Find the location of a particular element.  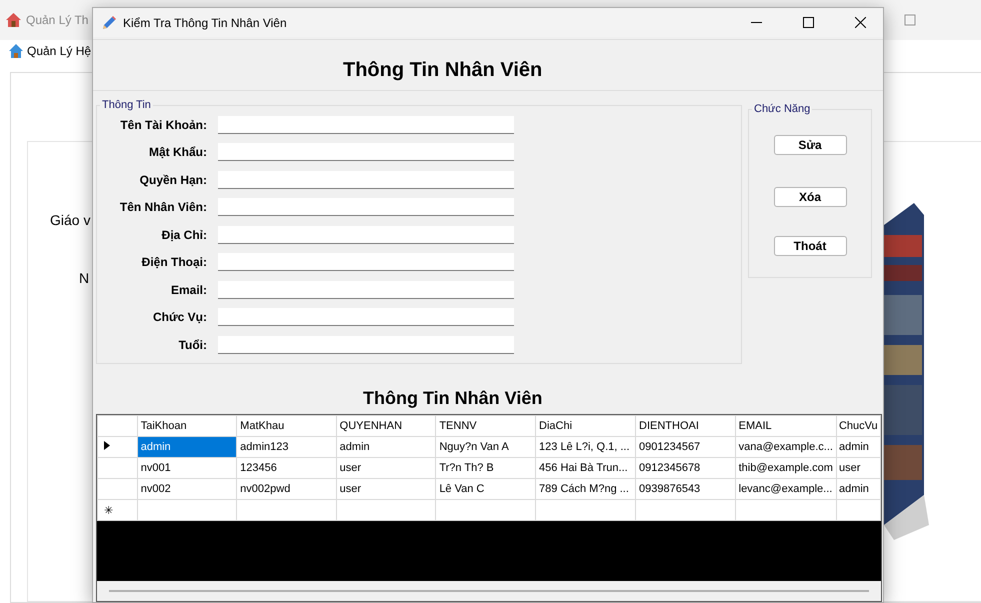

table-heading: Thông Tin Nhân Viên is located at coordinates (452, 398).